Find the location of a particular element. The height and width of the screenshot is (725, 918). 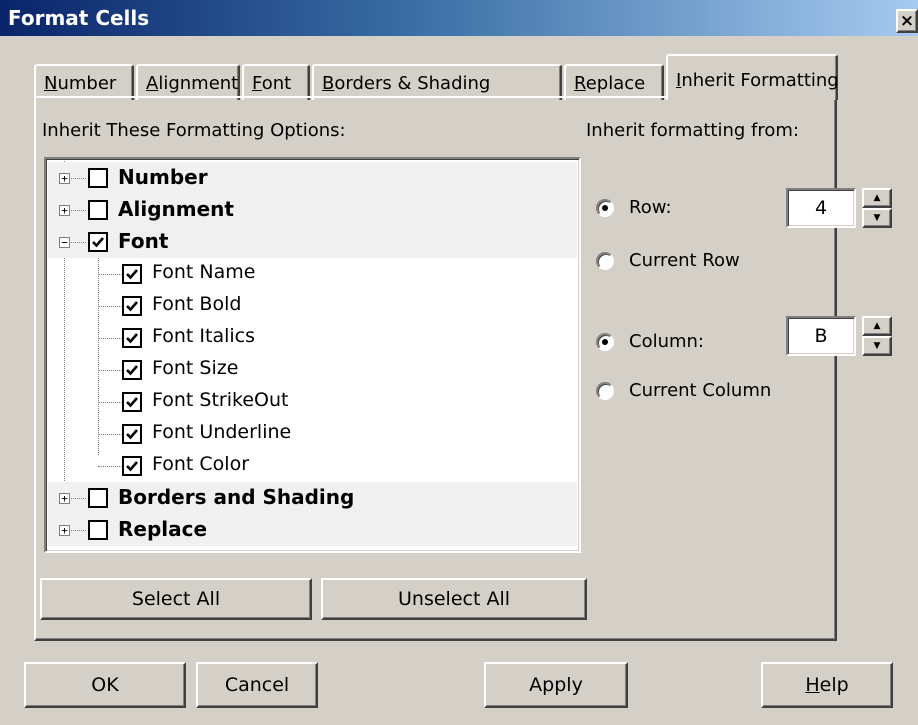

unselect-all-label: Unselect All is located at coordinates (454, 599).